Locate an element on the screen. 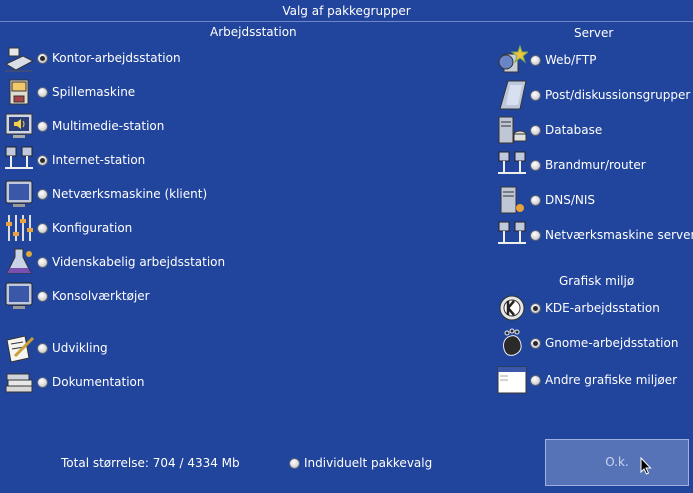 Image resolution: width=693 pixels, height=493 pixels. server-label-4: DNS/NIS is located at coordinates (570, 200).